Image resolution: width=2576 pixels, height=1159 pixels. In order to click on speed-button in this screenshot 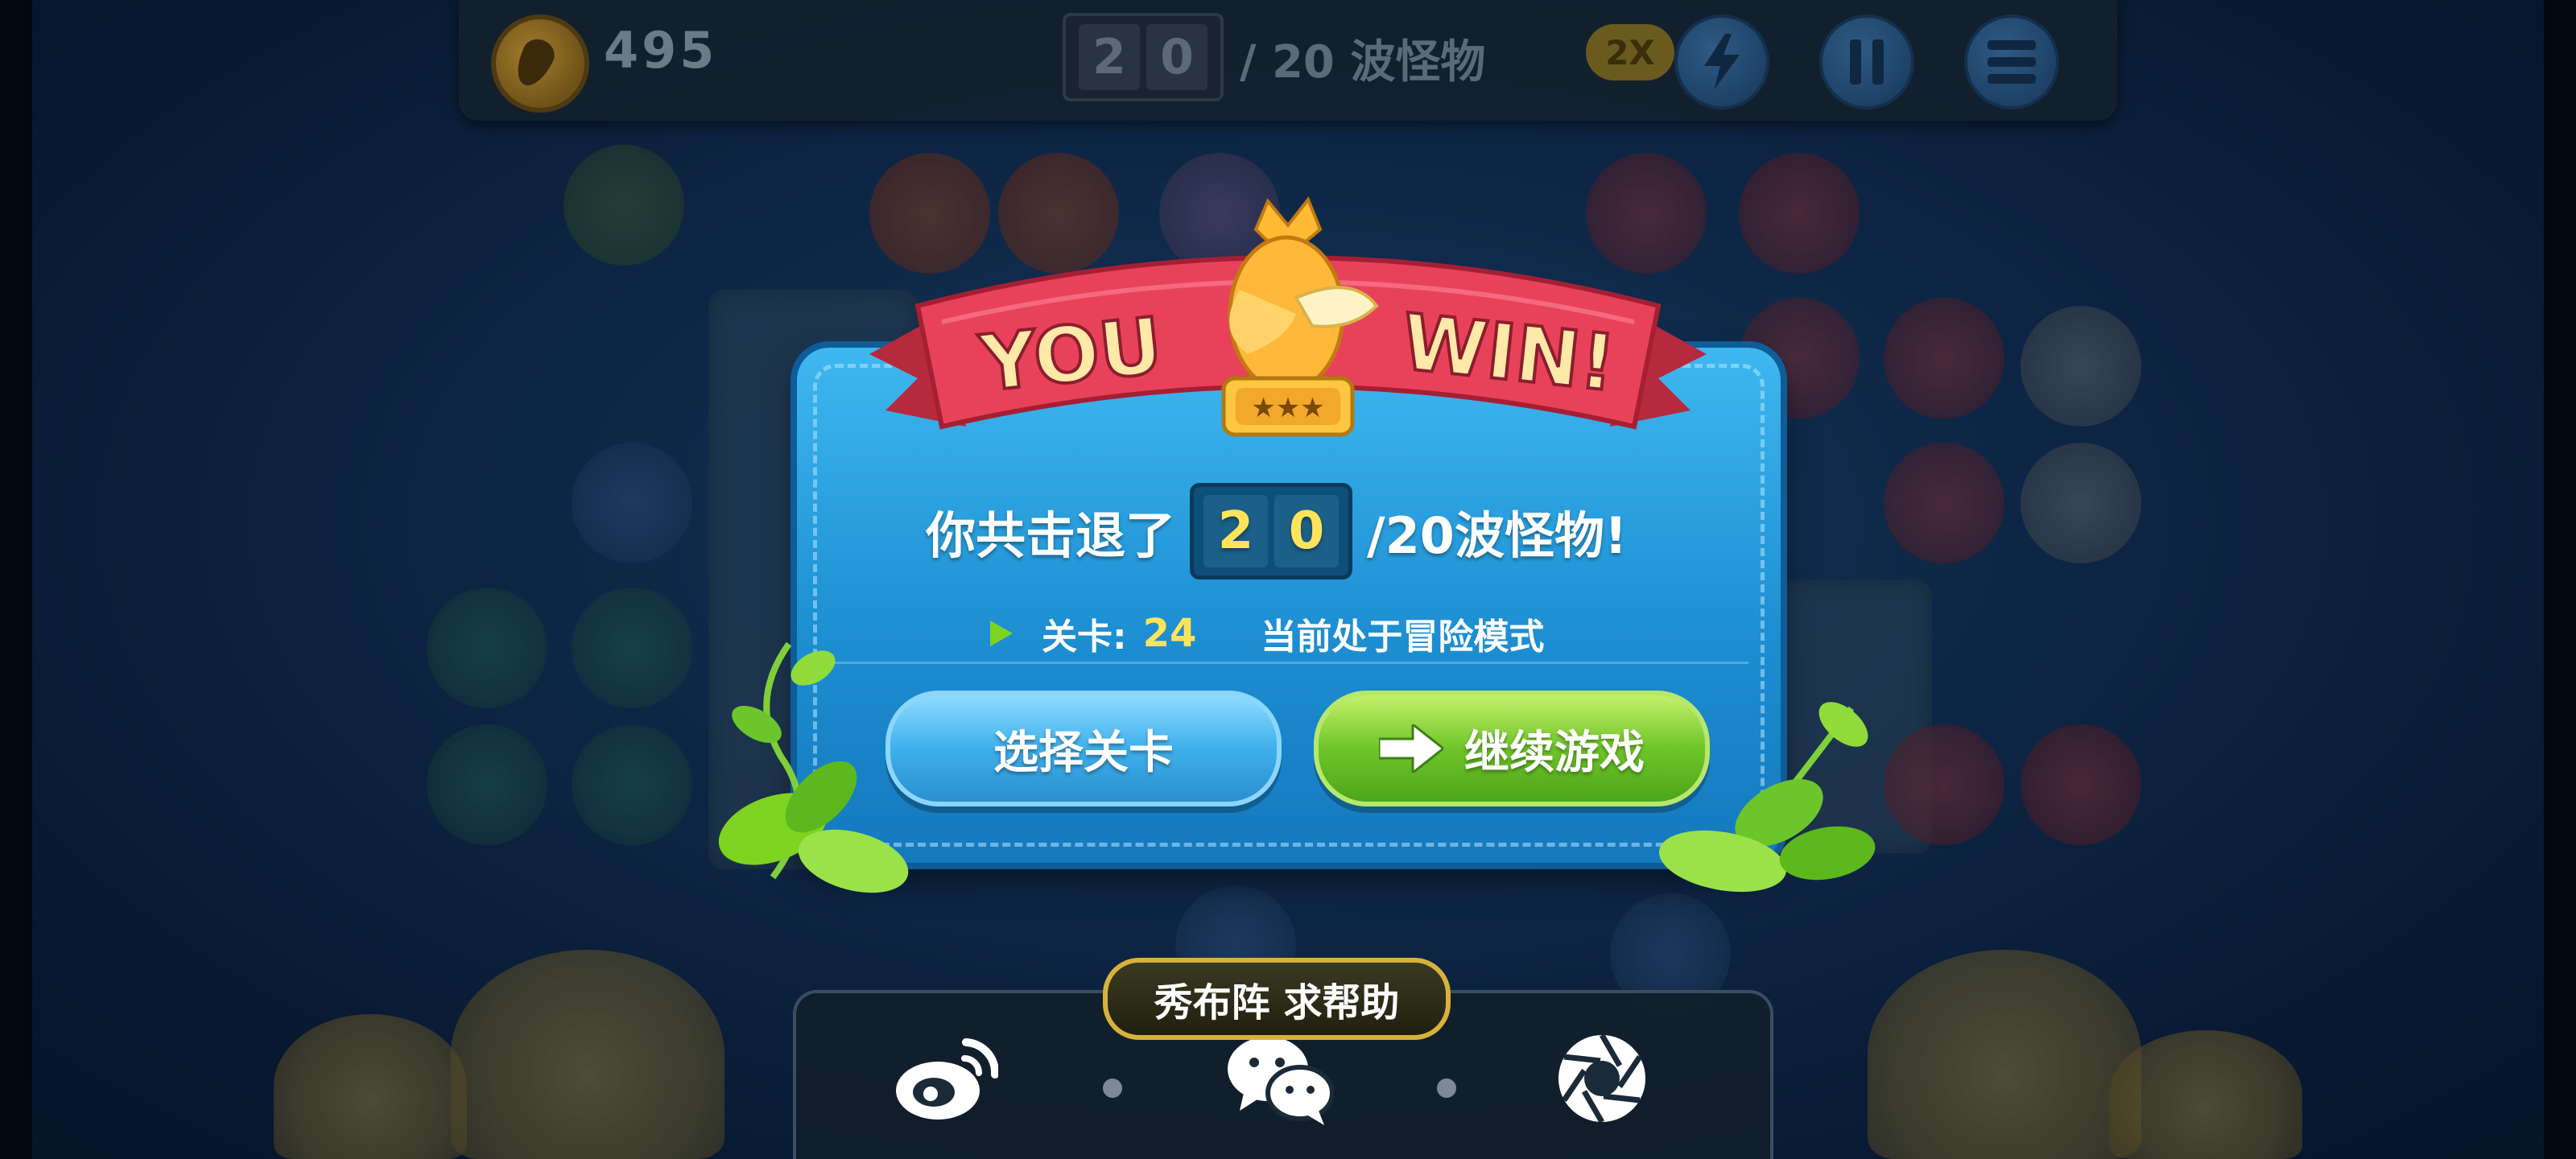, I will do `click(1721, 61)`.